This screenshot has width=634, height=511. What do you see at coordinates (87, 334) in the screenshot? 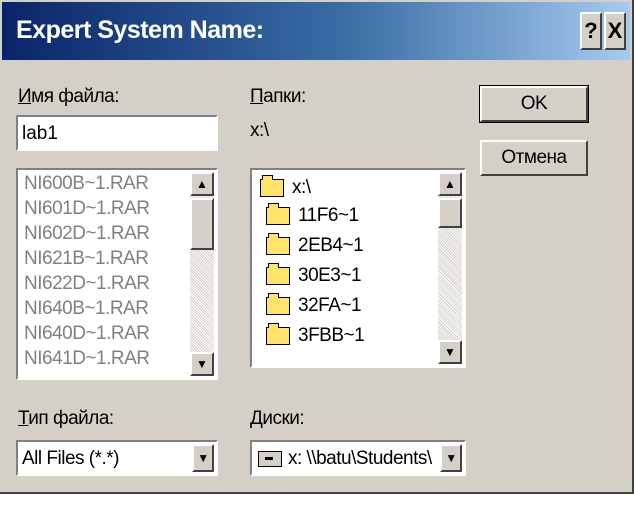
I see `list-item: NI640D~1.RAR` at bounding box center [87, 334].